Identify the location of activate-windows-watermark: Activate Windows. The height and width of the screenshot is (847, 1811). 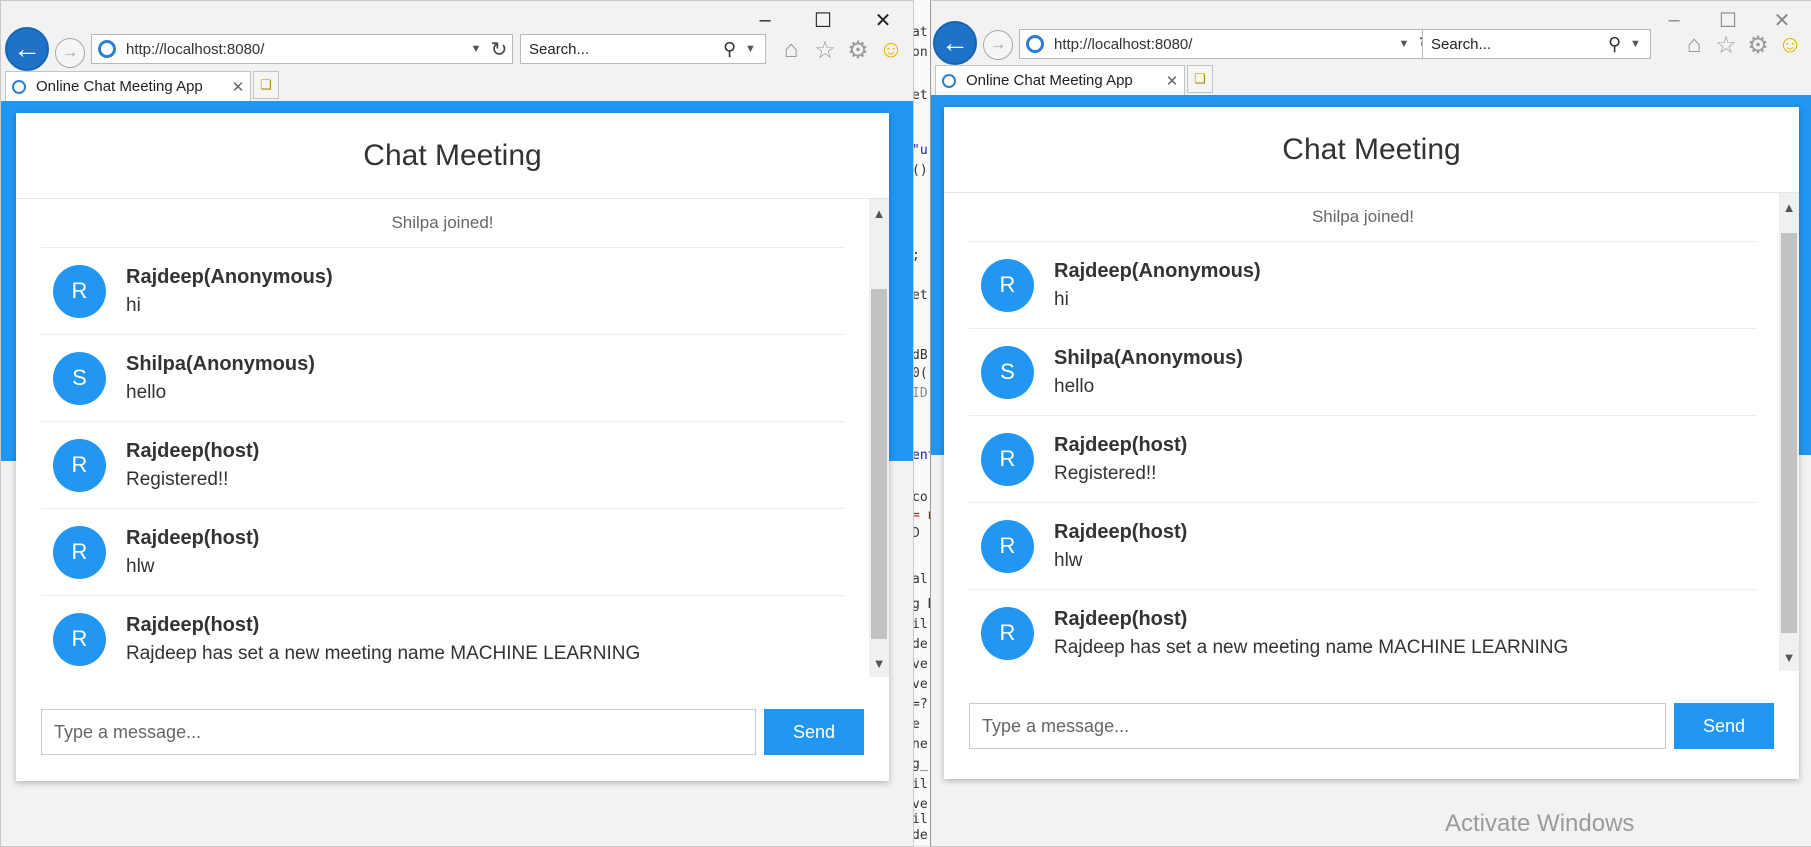
(1540, 823).